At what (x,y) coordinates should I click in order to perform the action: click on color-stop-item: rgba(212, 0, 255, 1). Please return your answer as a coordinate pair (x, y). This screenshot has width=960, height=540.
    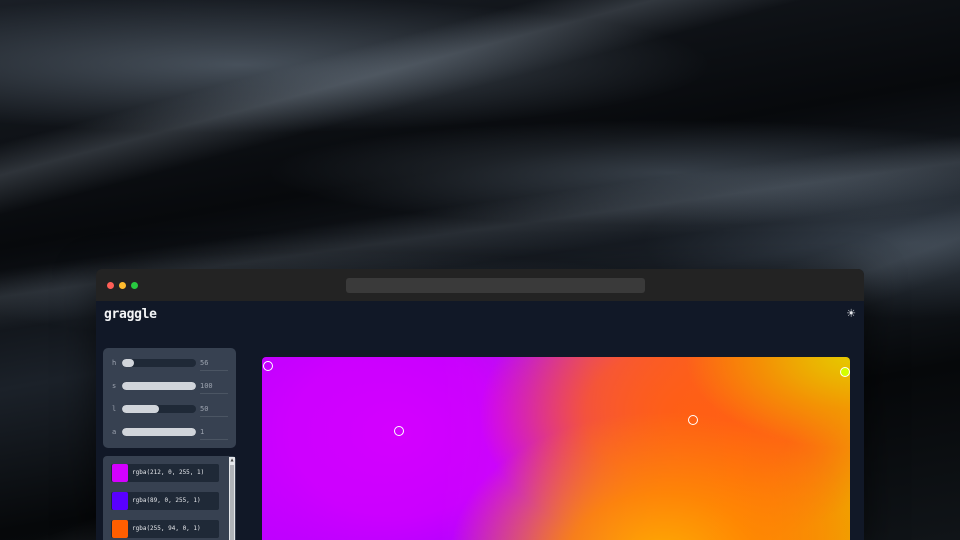
    Looking at the image, I should click on (165, 473).